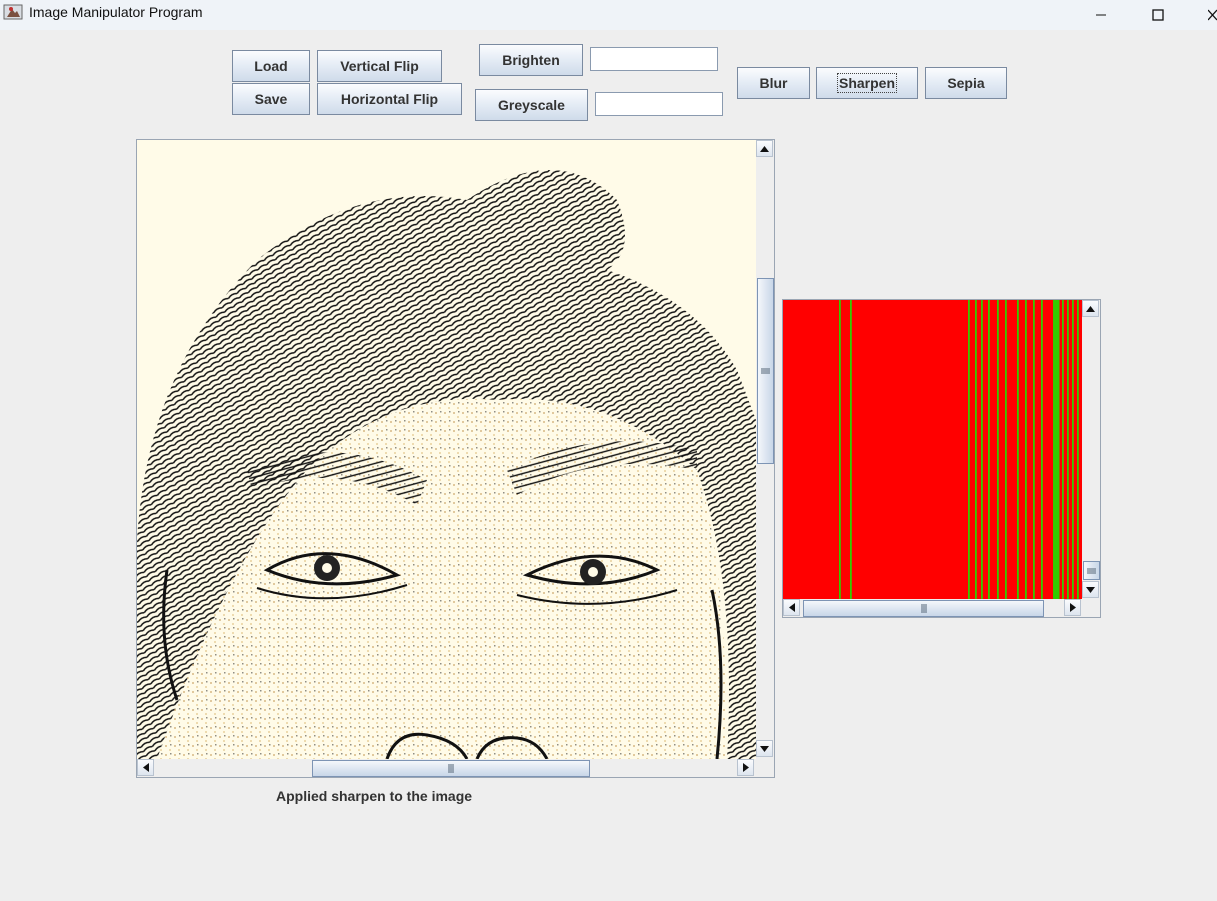 The height and width of the screenshot is (901, 1217). I want to click on brighten-button: Brighten, so click(531, 60).